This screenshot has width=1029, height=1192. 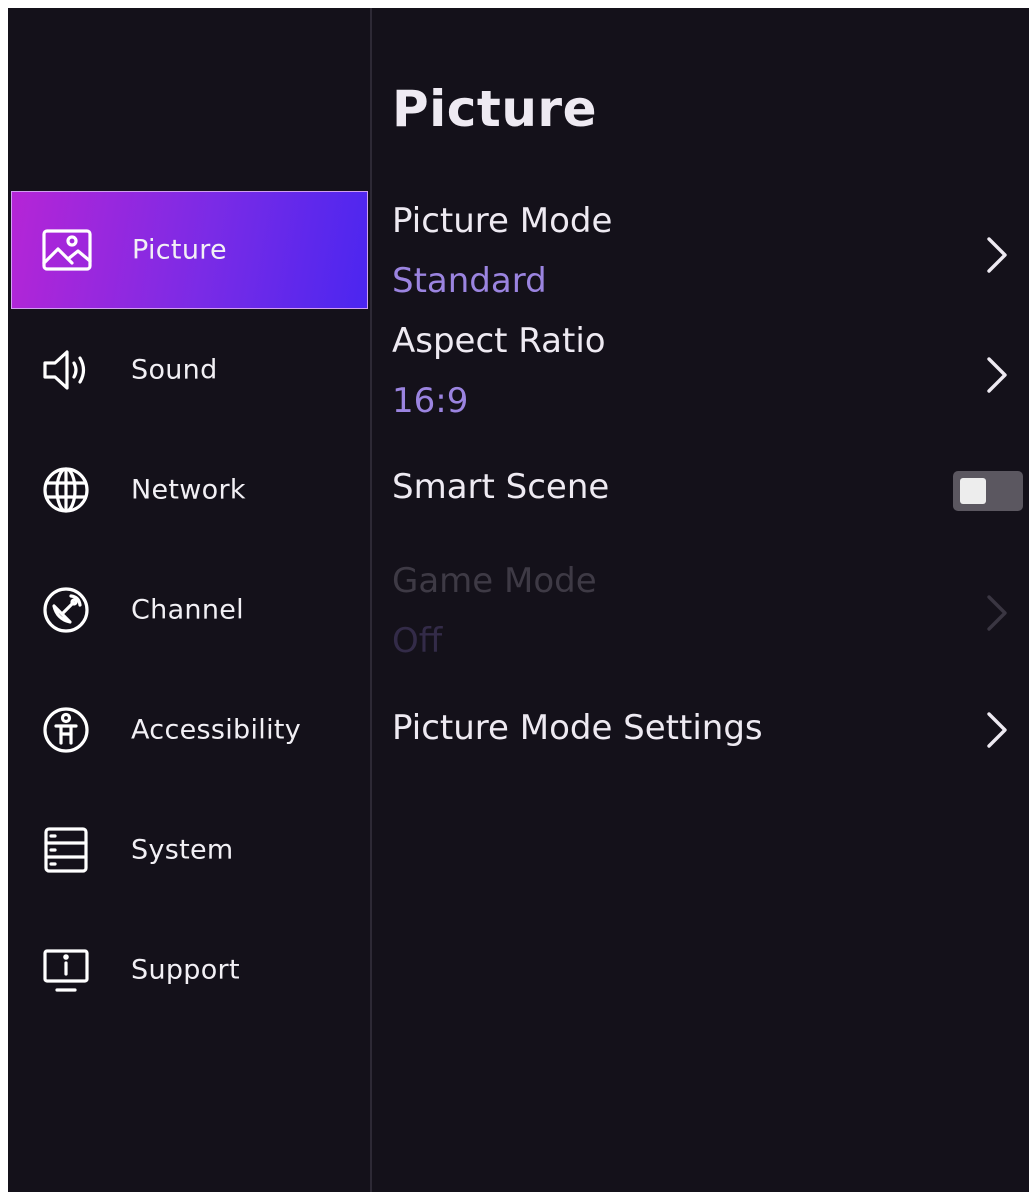 I want to click on sidebar-item-system: System, so click(x=189, y=850).